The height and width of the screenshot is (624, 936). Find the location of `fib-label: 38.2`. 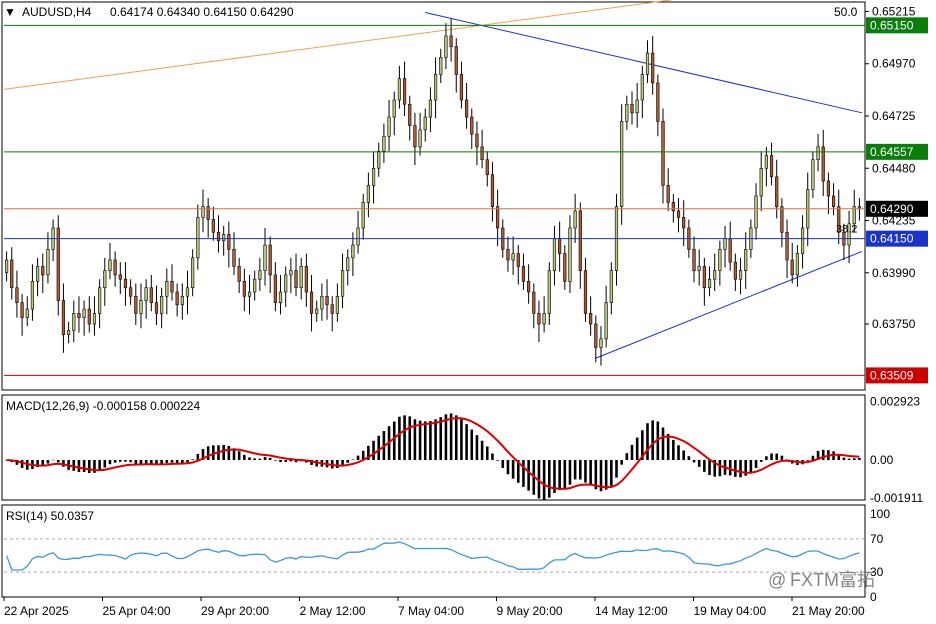

fib-label: 38.2 is located at coordinates (846, 229).